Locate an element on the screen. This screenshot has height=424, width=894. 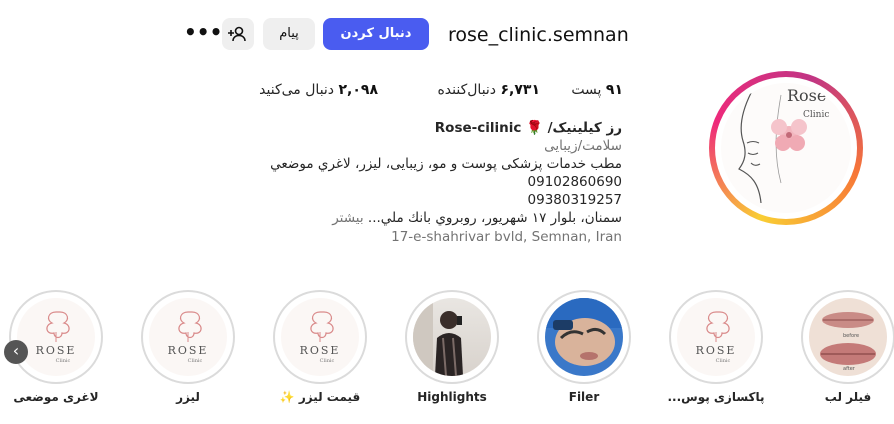
bio-phone-2: 09380319257 is located at coordinates (574, 200).